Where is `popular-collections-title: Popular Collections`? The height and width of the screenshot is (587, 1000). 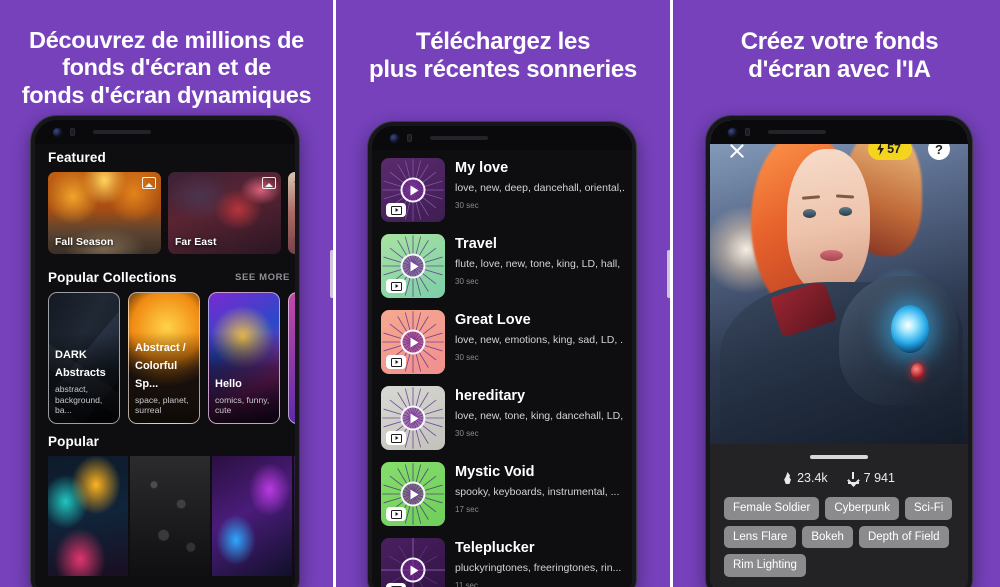 popular-collections-title: Popular Collections is located at coordinates (112, 277).